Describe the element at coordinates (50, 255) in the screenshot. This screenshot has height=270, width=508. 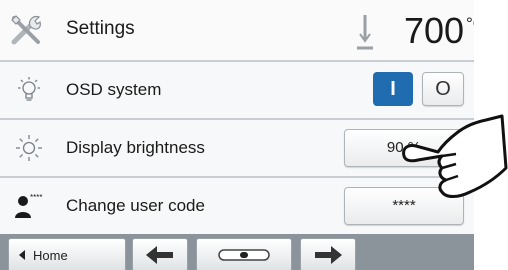
I see `home-label: Home` at that location.